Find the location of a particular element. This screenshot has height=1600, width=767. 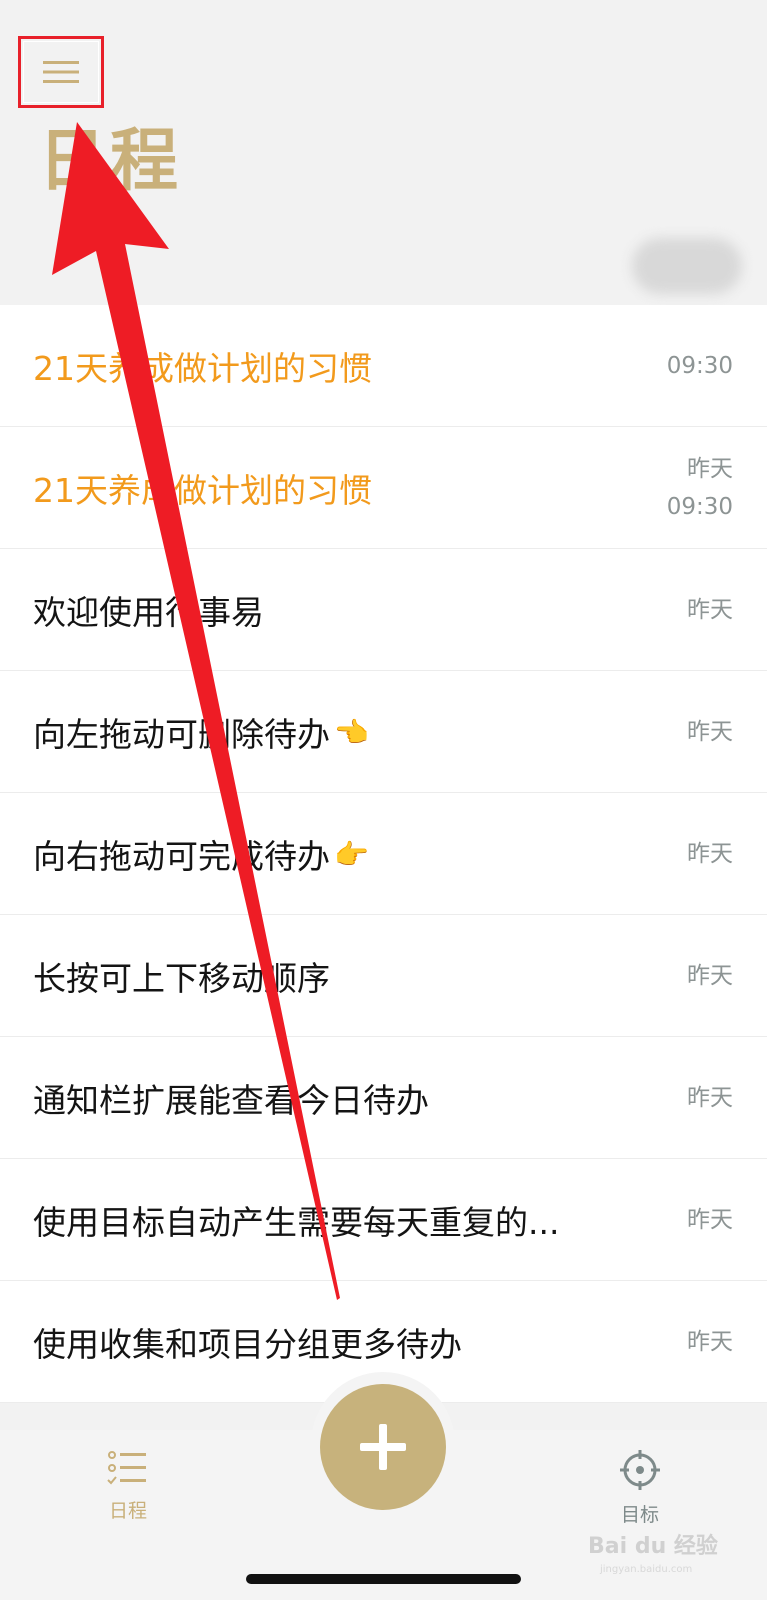

tab-schedule-label: 日程 is located at coordinates (127, 1511).